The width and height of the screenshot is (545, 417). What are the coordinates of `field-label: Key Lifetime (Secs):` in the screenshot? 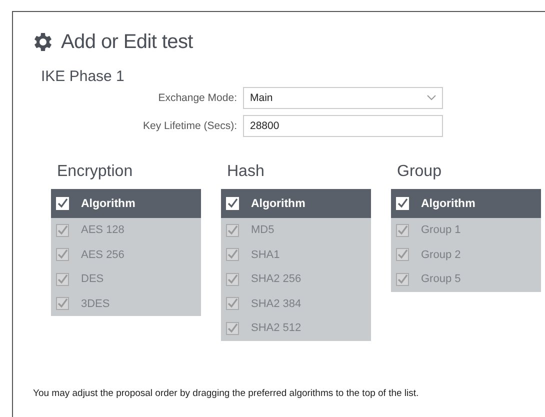 It's located at (189, 126).